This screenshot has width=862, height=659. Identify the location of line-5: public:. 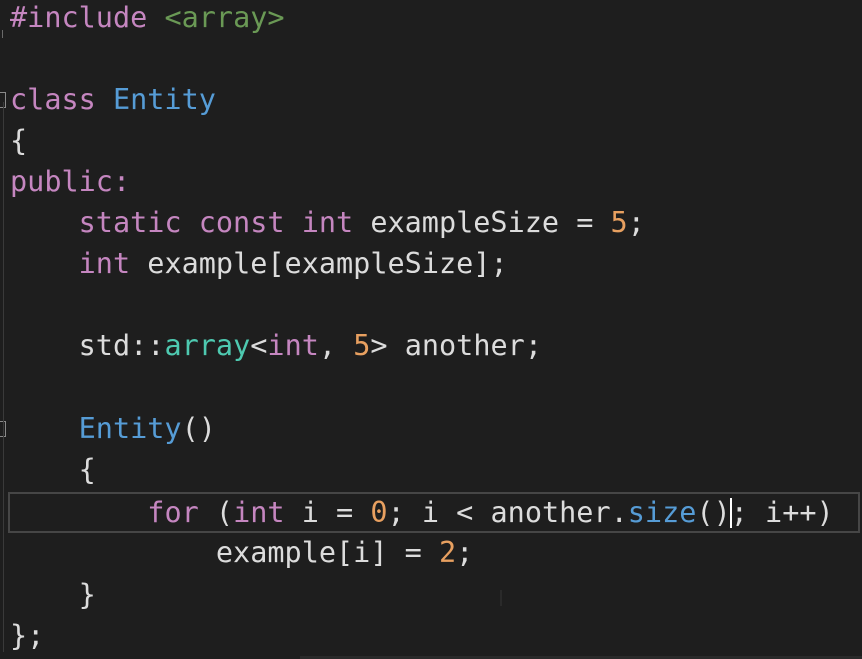
(70, 181).